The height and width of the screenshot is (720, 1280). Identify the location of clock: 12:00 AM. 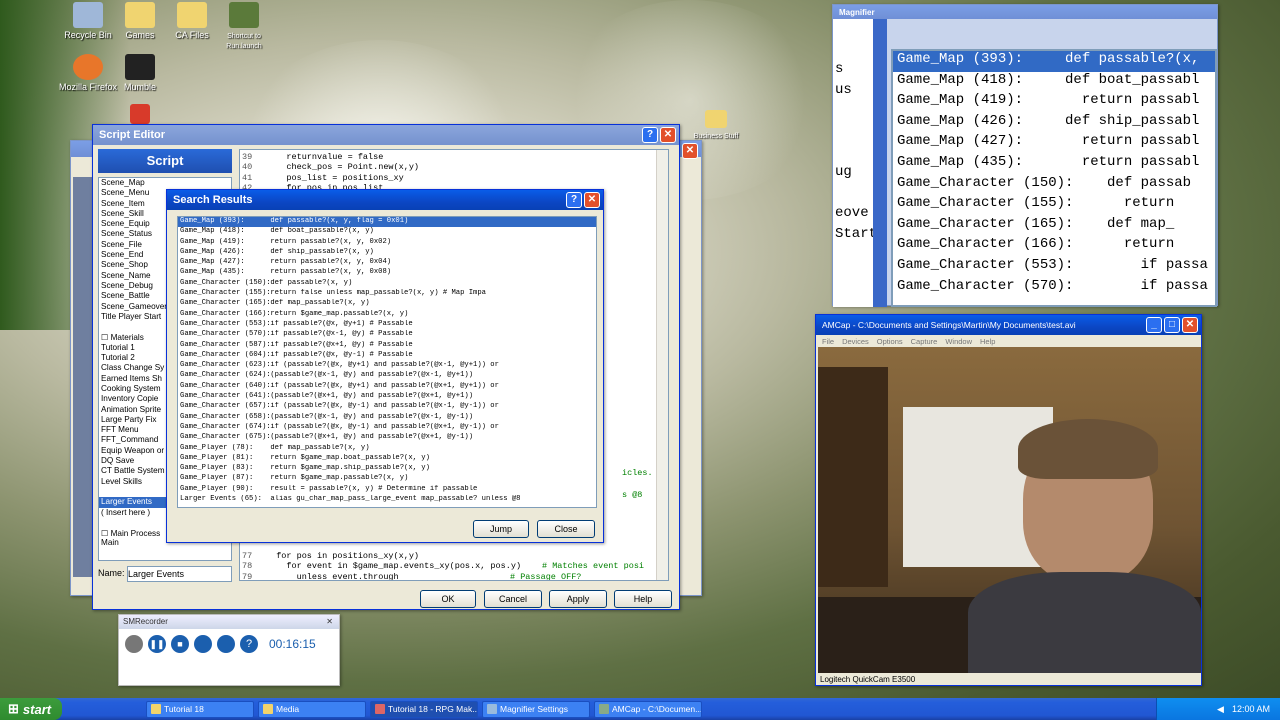
(1251, 709).